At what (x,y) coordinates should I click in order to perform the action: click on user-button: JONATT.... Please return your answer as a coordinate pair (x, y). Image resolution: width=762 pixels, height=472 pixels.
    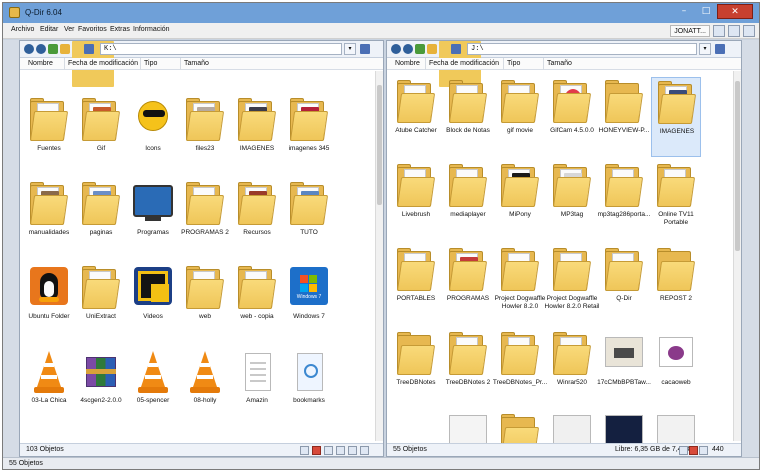
    Looking at the image, I should click on (690, 31).